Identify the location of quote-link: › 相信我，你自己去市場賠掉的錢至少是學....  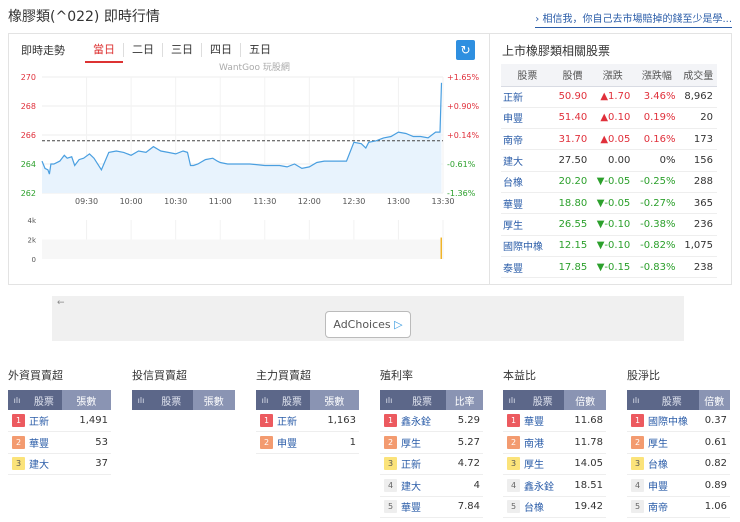
(633, 19).